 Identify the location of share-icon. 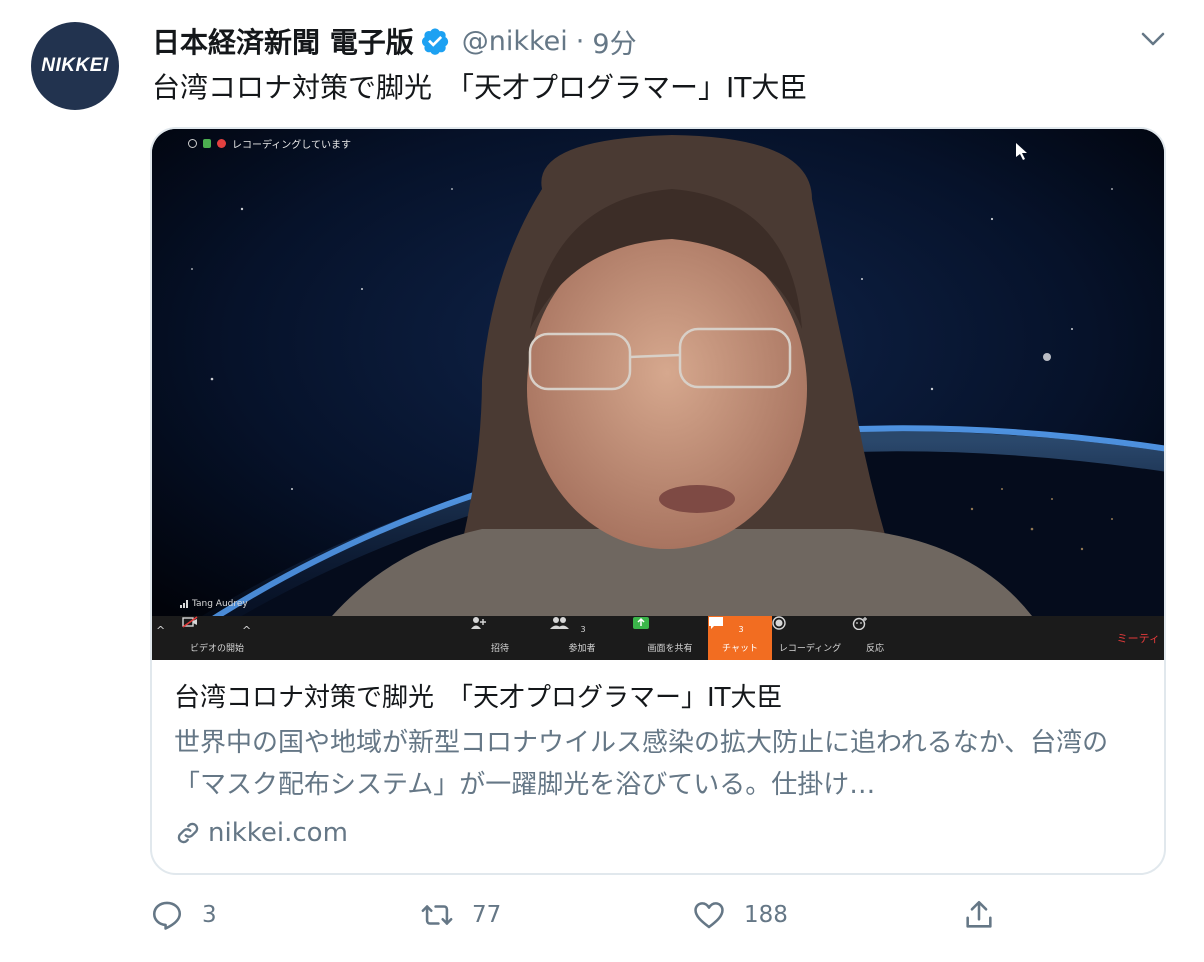
(979, 914).